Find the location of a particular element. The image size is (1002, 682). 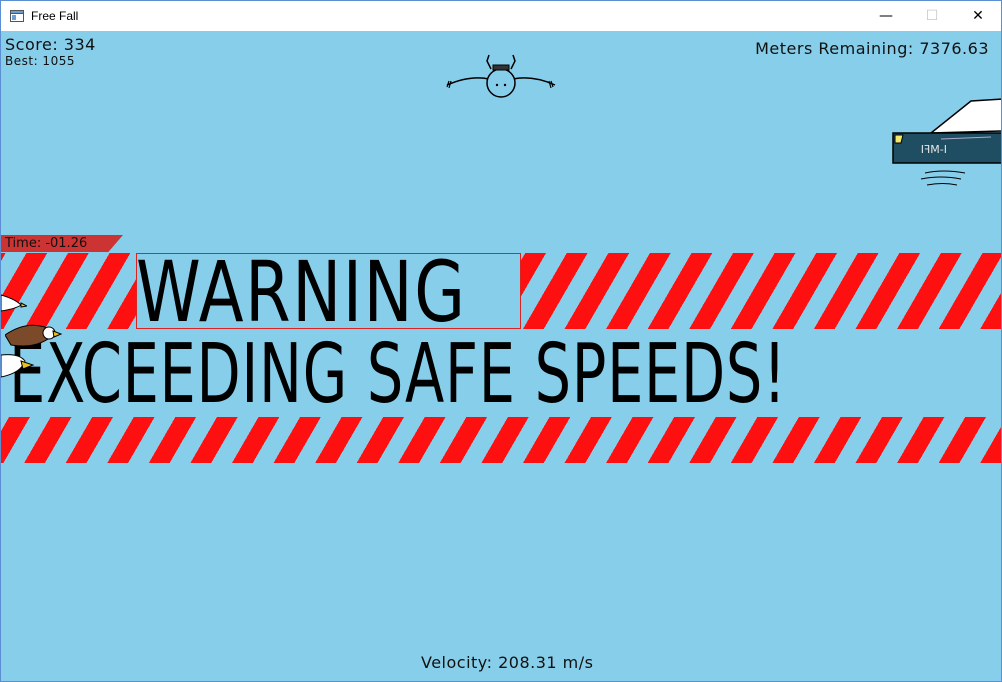

warning-stripes-bottom is located at coordinates (501, 440).